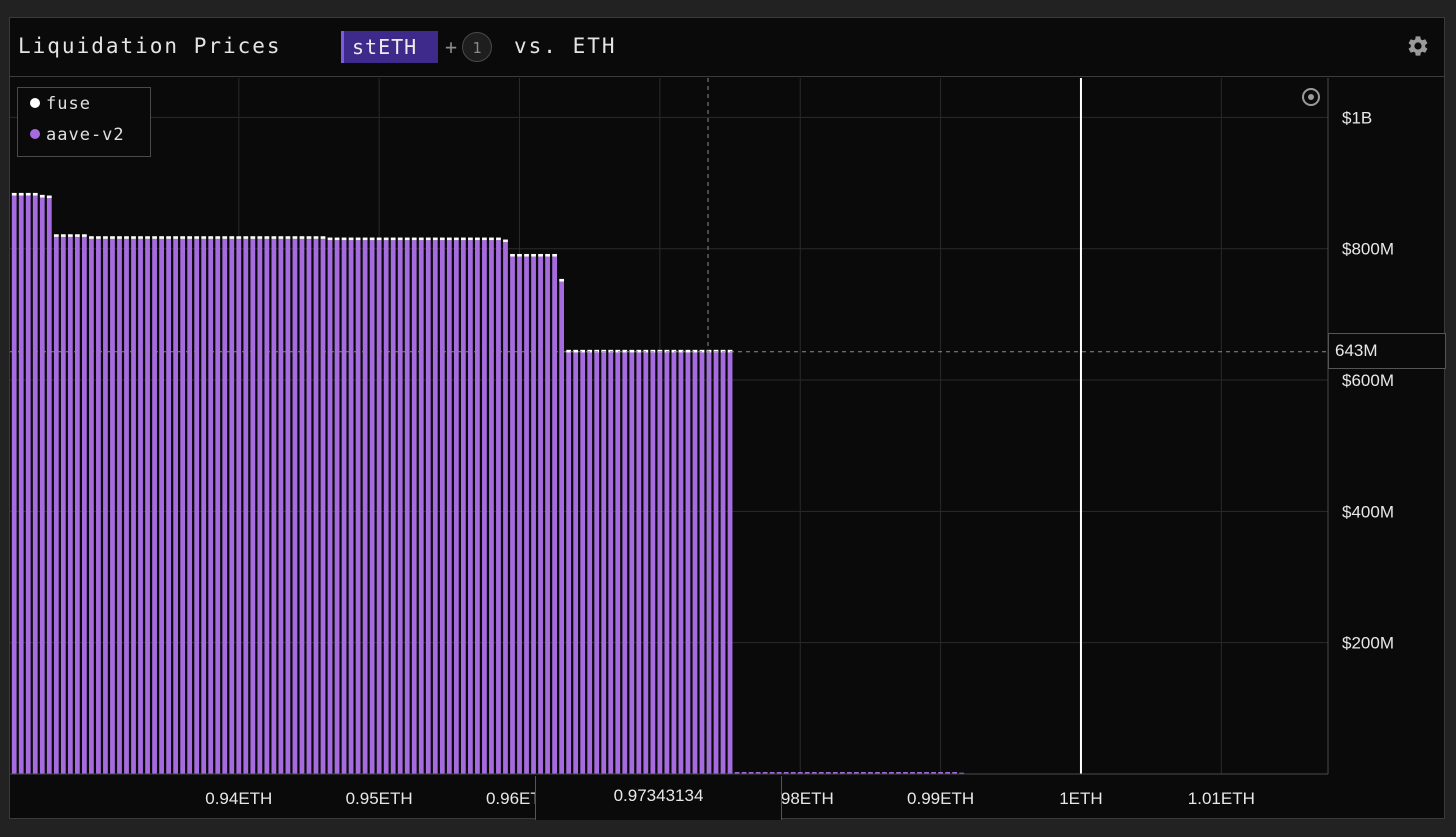 Image resolution: width=1456 pixels, height=837 pixels. Describe the element at coordinates (1387, 351) in the screenshot. I see `crosshair-y-label: 643M` at that location.